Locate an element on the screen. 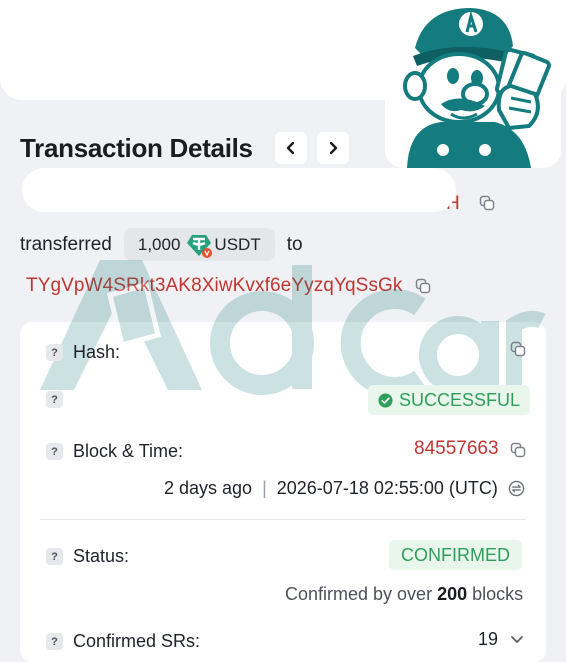  next-button is located at coordinates (332, 148).